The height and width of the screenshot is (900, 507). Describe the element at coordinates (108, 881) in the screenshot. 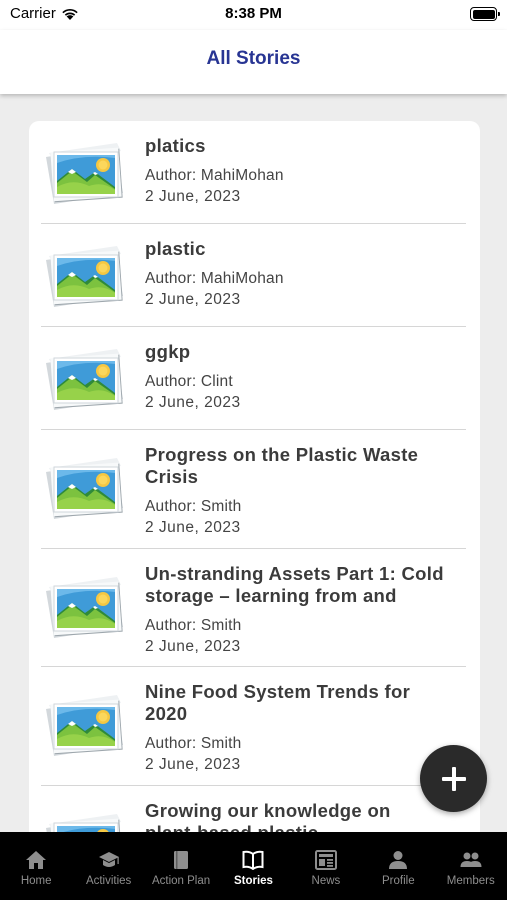

I see `tab-label: Activities` at that location.